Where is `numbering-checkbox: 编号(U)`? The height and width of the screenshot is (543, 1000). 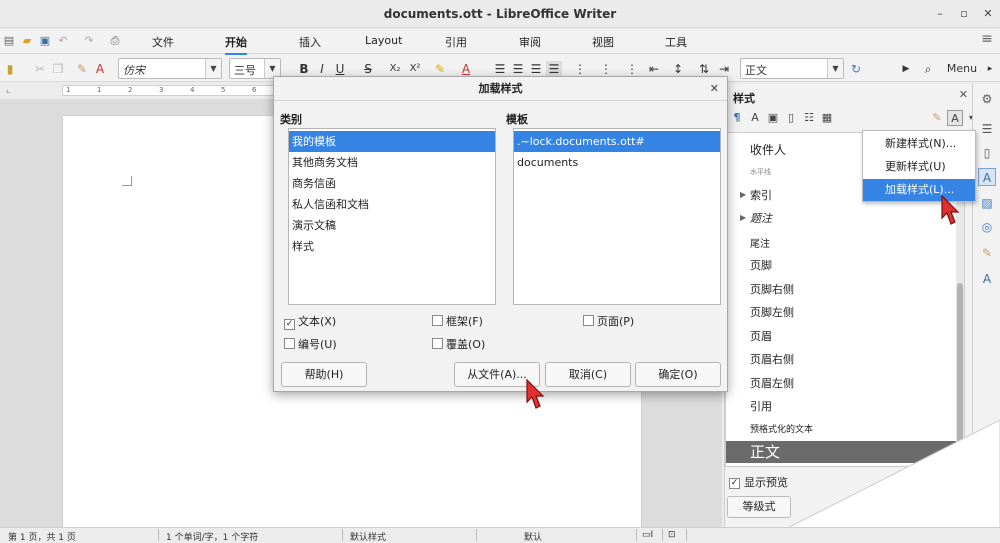
numbering-checkbox: 编号(U) is located at coordinates (310, 344).